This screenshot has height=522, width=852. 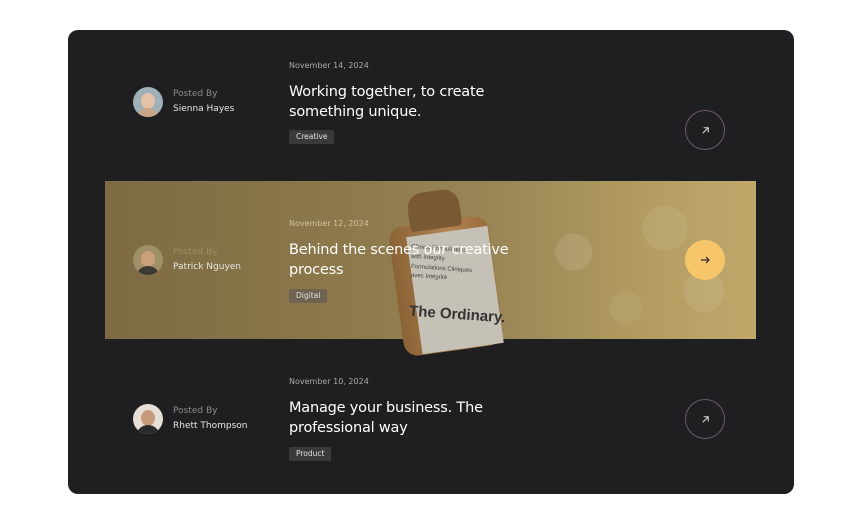 I want to click on category-tag: Product, so click(x=310, y=454).